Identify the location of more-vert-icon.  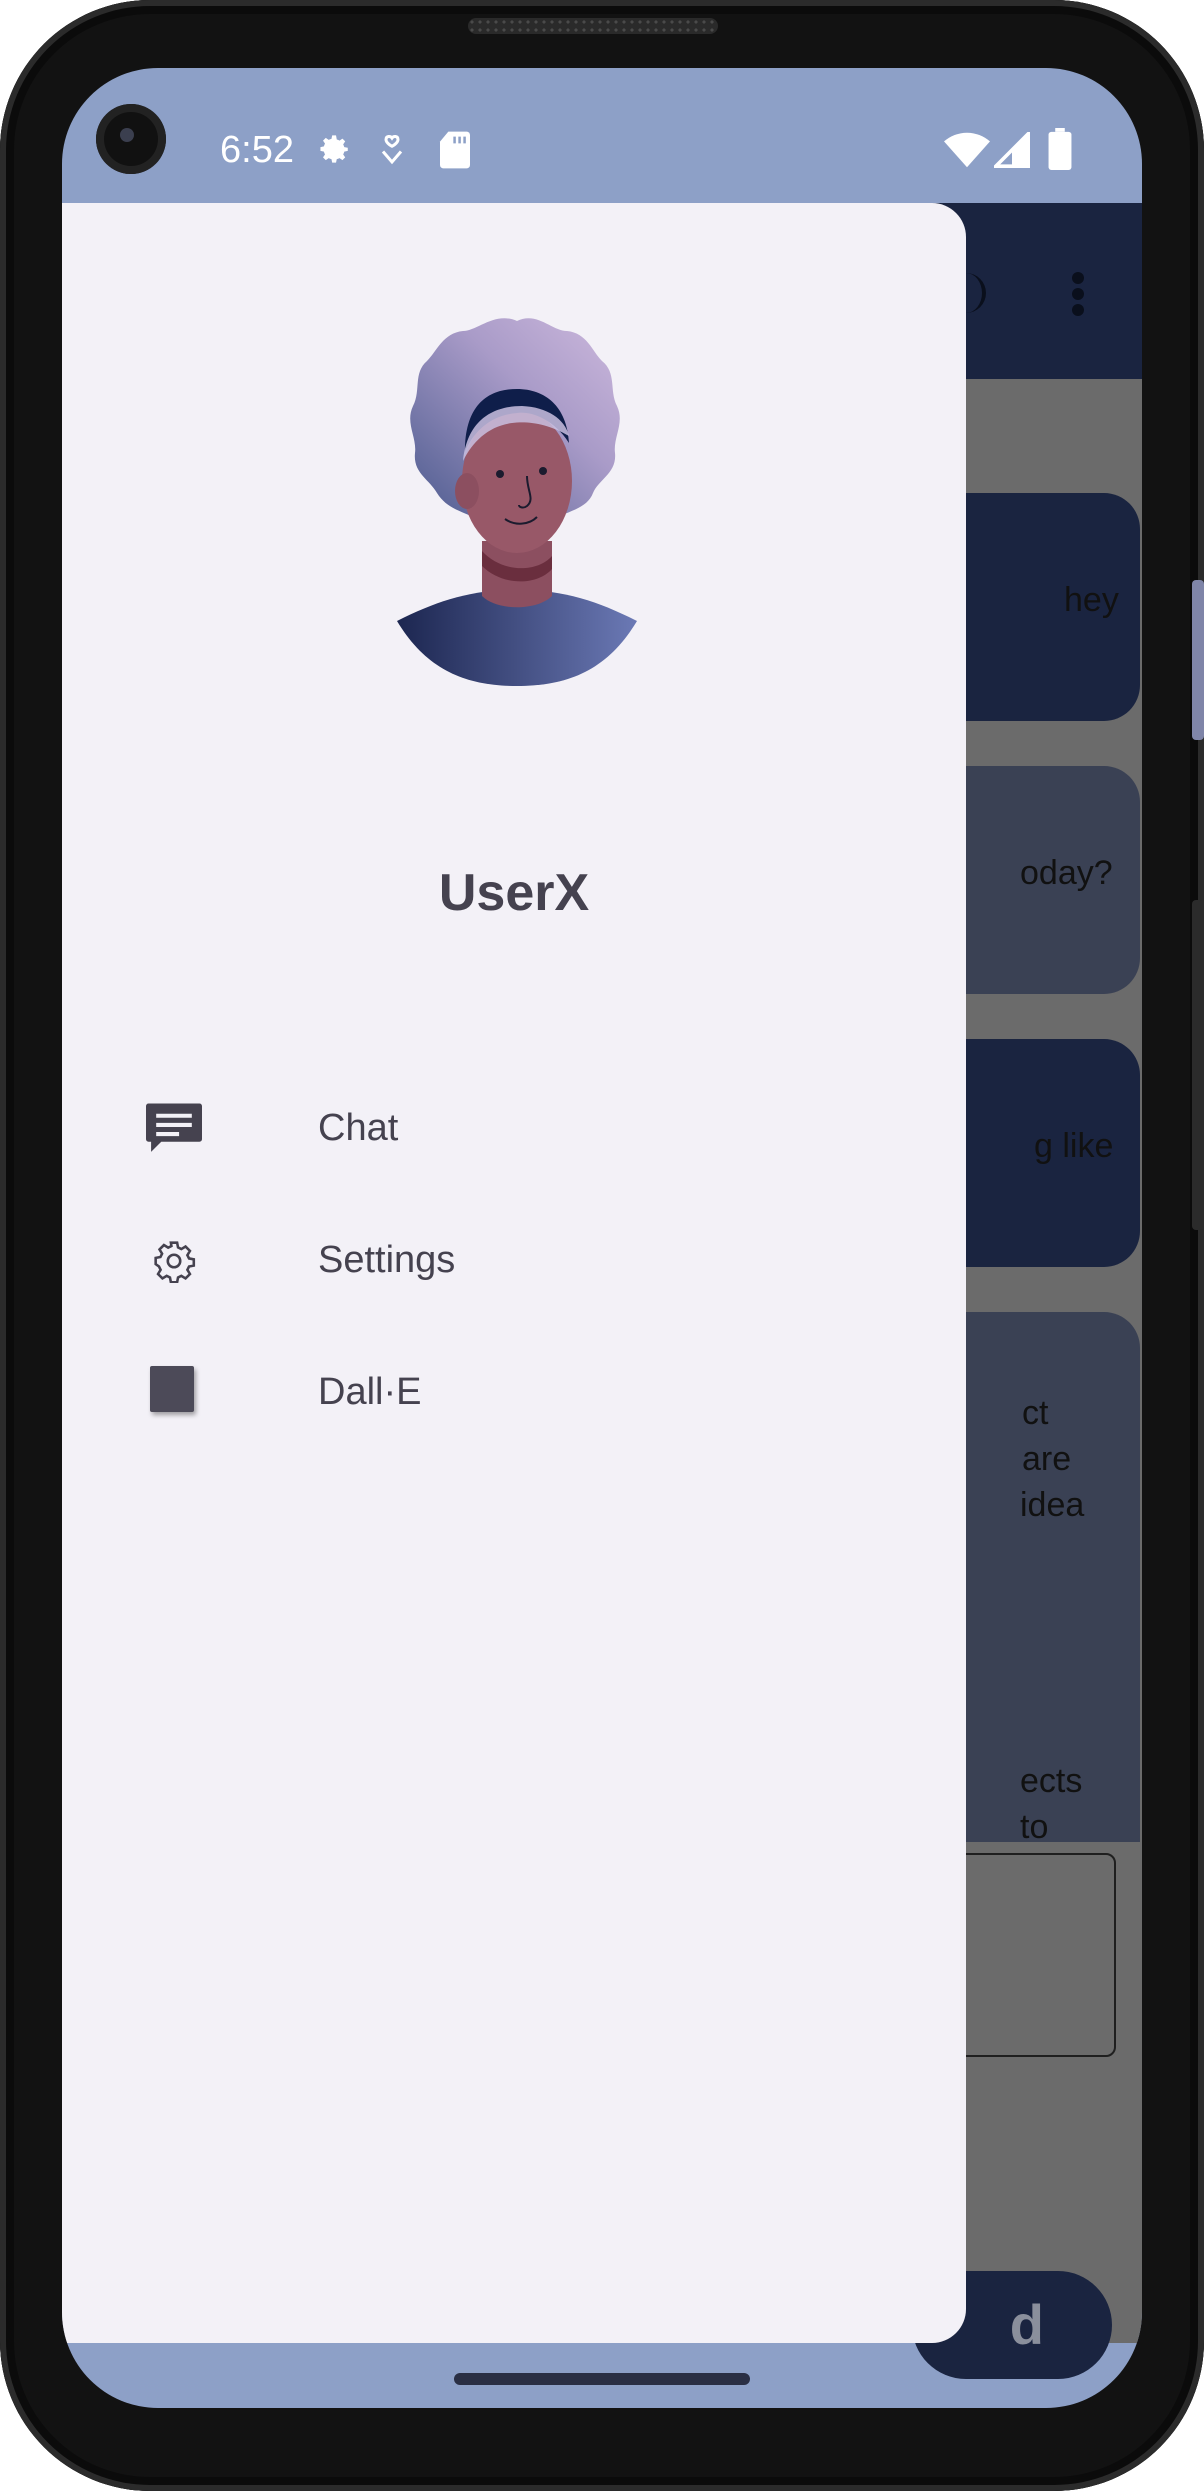
(1078, 296).